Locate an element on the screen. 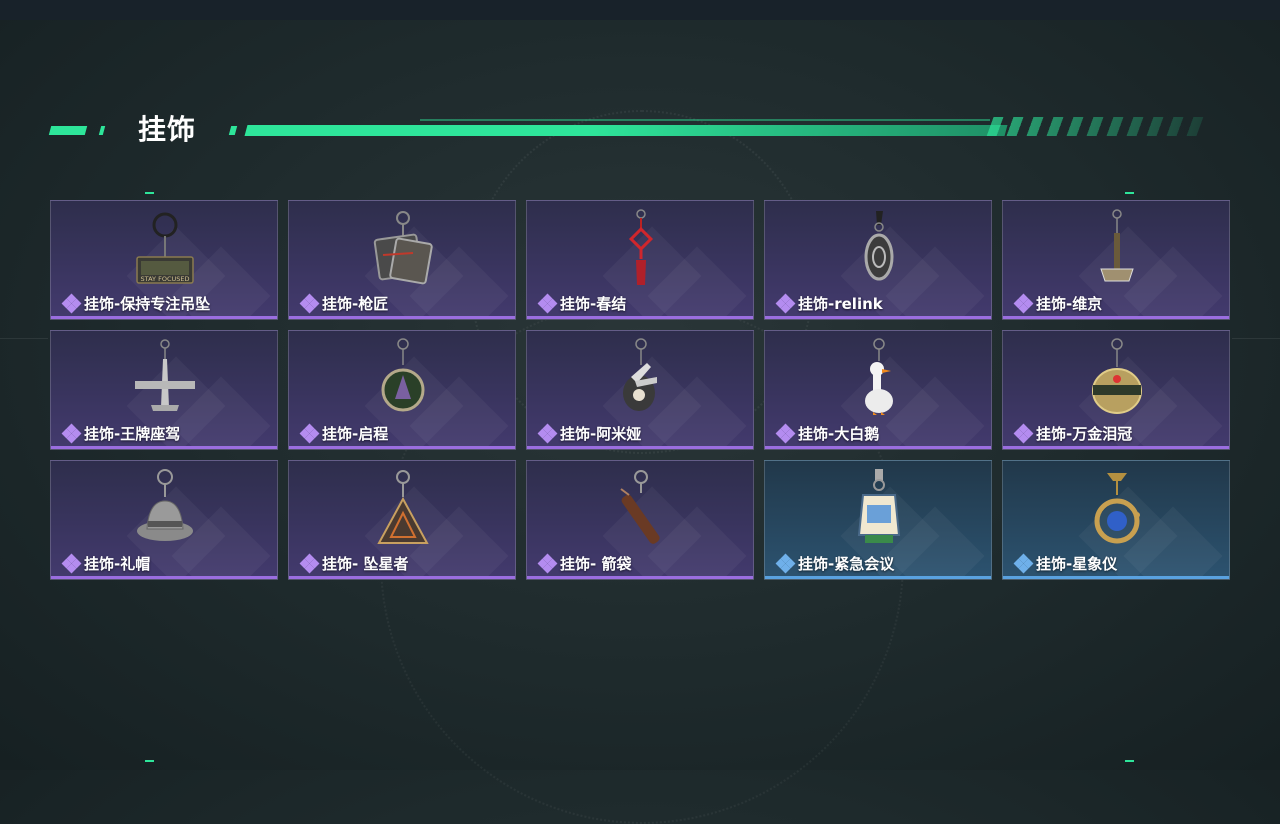 Image resolution: width=1280 pixels, height=824 pixels. charm-label: 挂饰- 箭袋 is located at coordinates (584, 563).